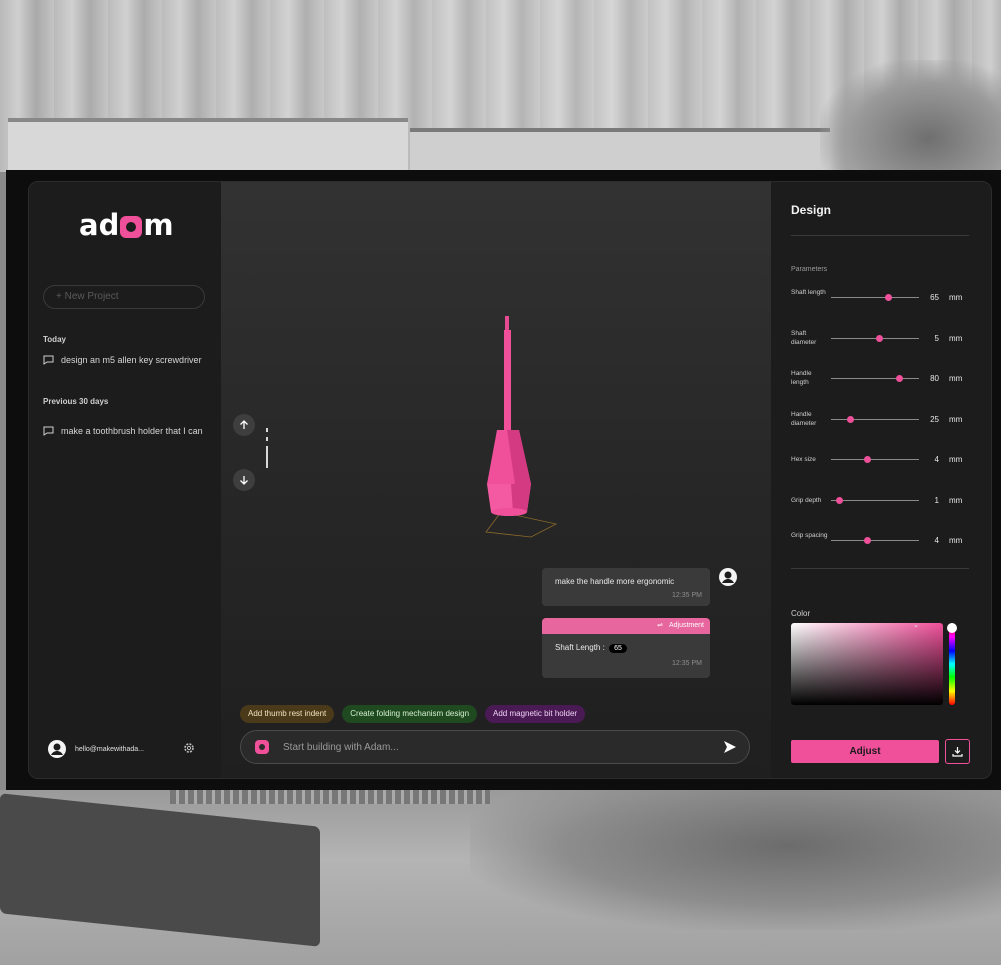 This screenshot has width=1001, height=965. I want to click on adjust-button: Adjust, so click(865, 751).